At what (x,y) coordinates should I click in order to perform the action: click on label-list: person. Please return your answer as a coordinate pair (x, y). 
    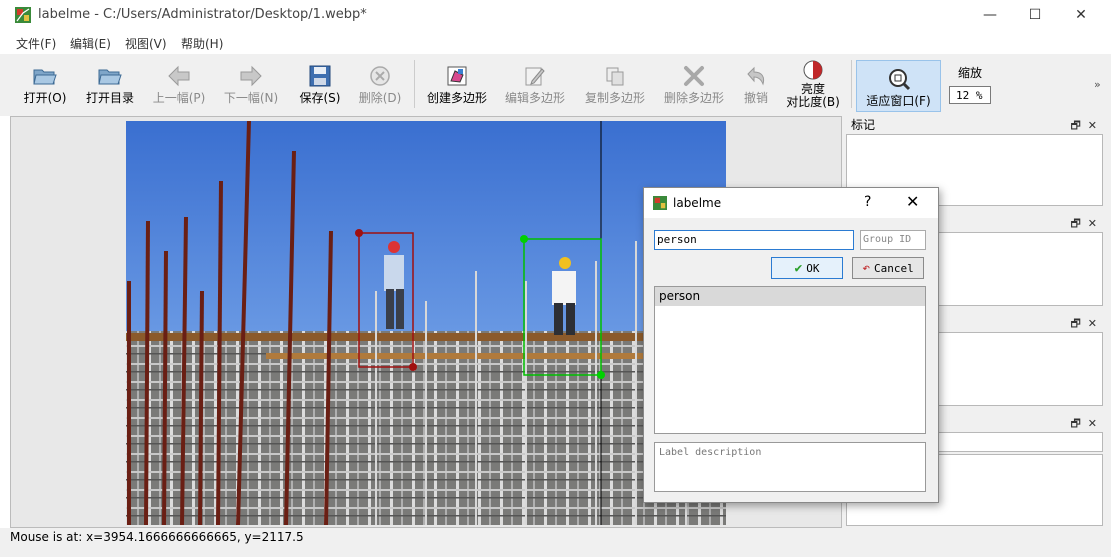
    Looking at the image, I should click on (790, 360).